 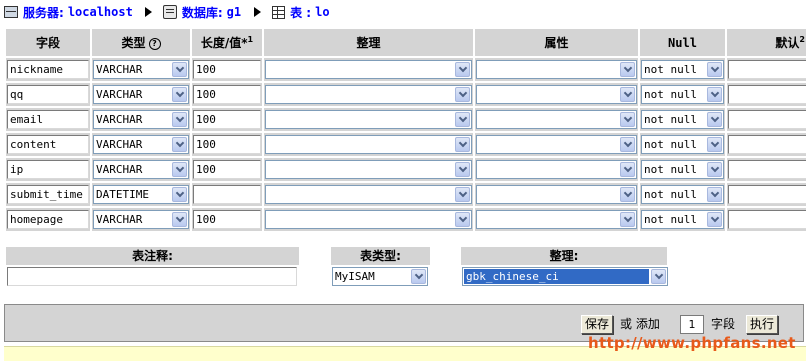 I want to click on table-collation-label: 整理:, so click(x=564, y=256).